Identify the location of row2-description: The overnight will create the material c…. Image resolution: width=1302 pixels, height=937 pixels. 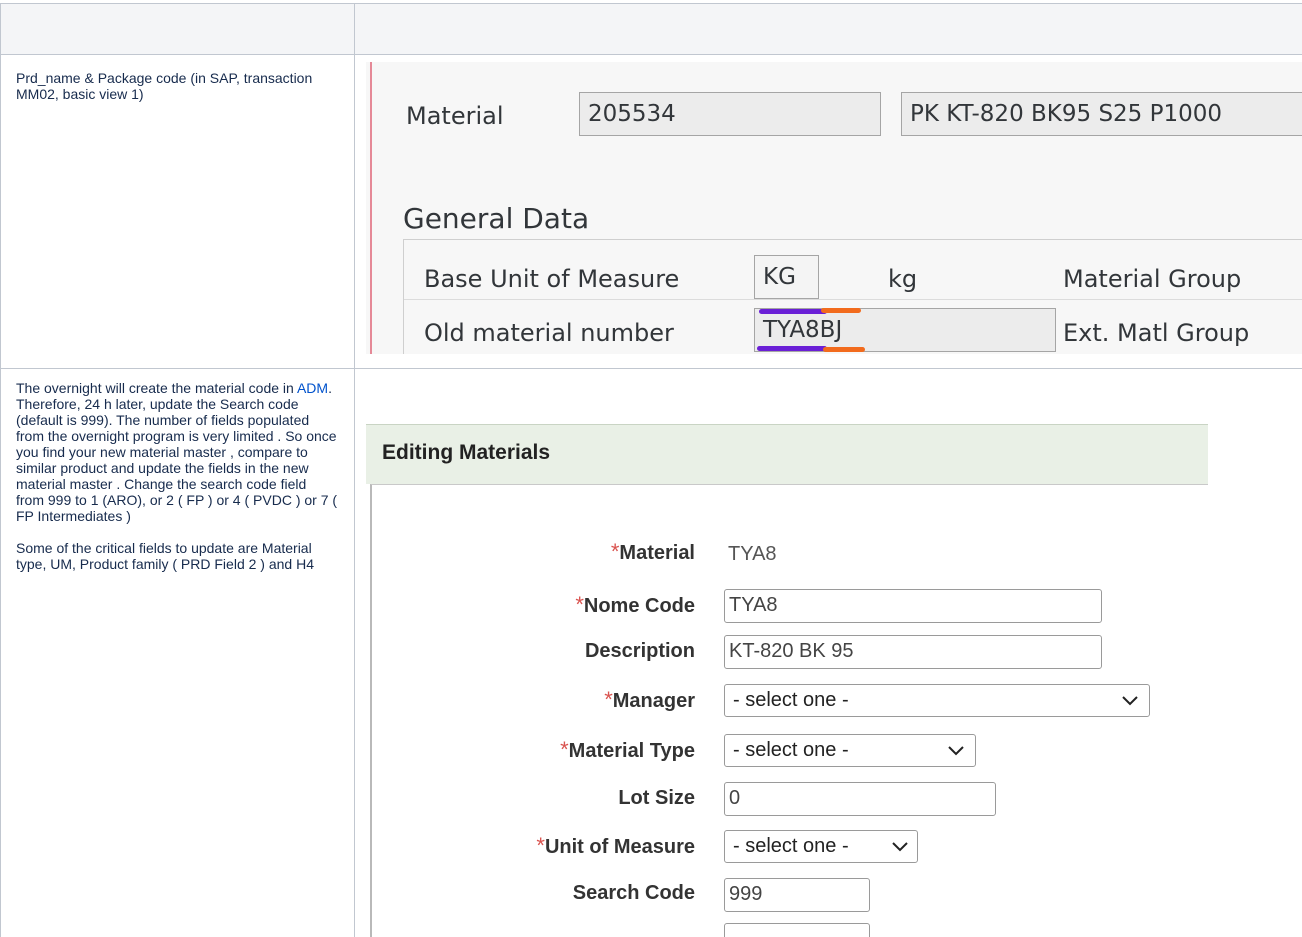
(177, 476).